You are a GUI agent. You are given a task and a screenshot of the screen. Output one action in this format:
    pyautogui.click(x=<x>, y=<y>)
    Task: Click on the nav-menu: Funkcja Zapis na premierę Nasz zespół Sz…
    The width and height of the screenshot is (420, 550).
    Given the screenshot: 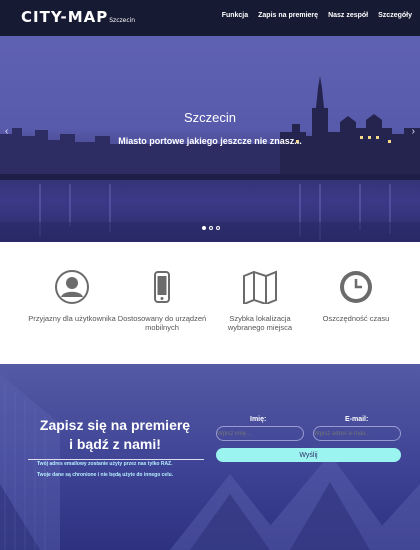 What is the action you would take?
    pyautogui.click(x=317, y=15)
    